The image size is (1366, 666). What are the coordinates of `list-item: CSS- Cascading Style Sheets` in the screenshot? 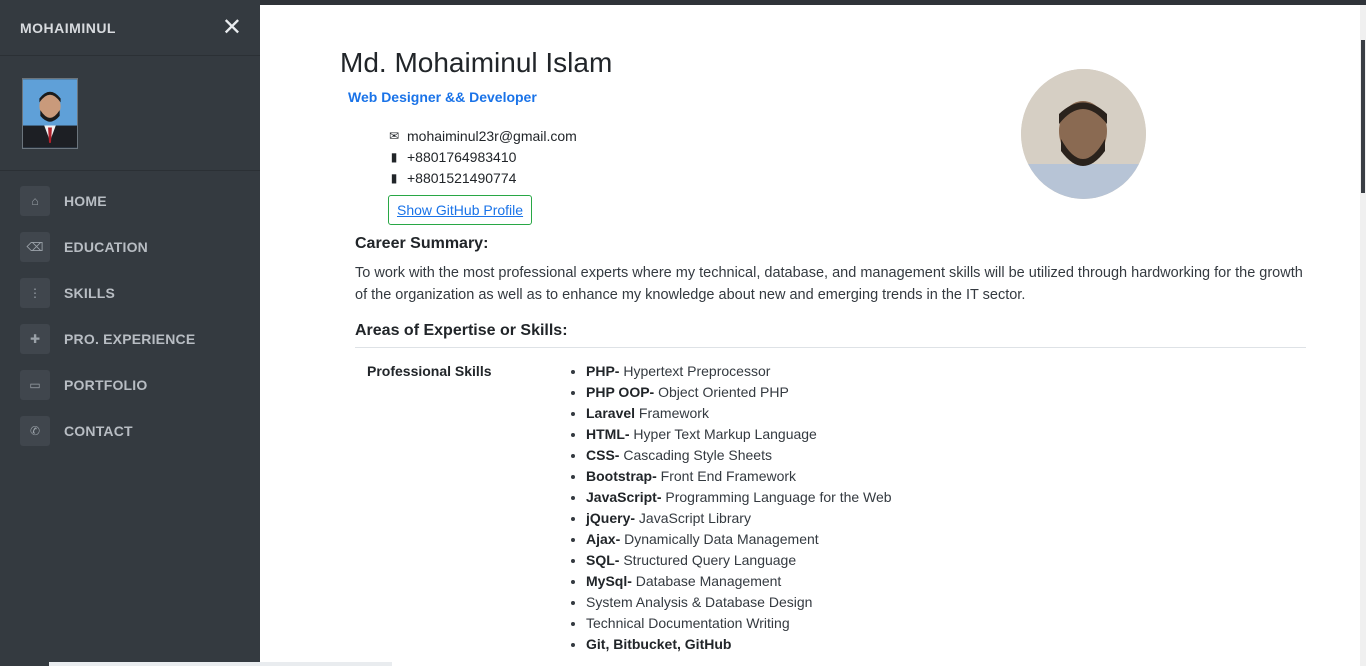 It's located at (739, 455).